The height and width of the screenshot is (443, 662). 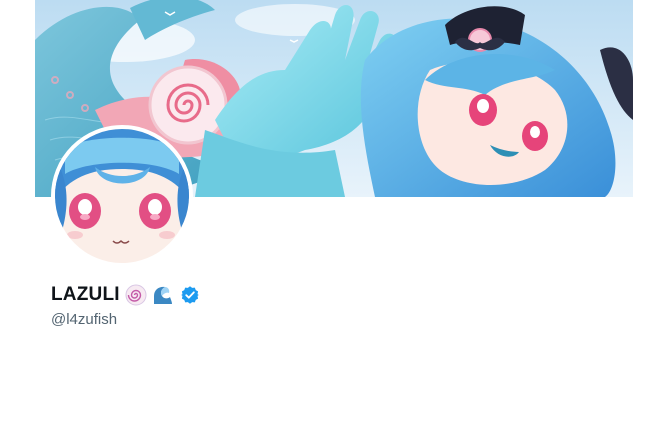 I want to click on wave-emoji-icon, so click(x=163, y=295).